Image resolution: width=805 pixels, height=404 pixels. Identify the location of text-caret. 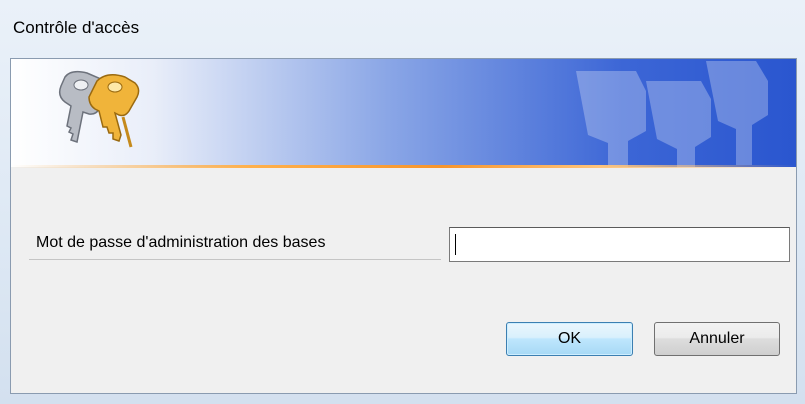
(455, 244).